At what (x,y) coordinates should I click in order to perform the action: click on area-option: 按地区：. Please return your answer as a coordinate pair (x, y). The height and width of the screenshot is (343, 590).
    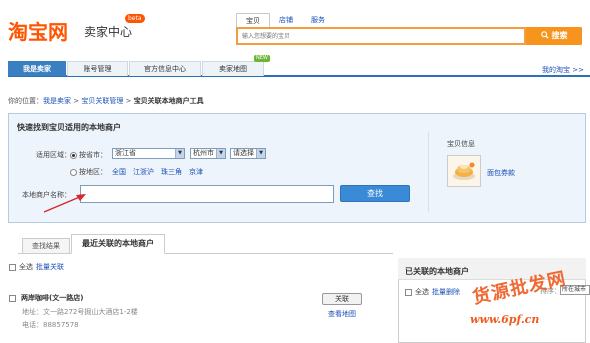
    Looking at the image, I should click on (88, 172).